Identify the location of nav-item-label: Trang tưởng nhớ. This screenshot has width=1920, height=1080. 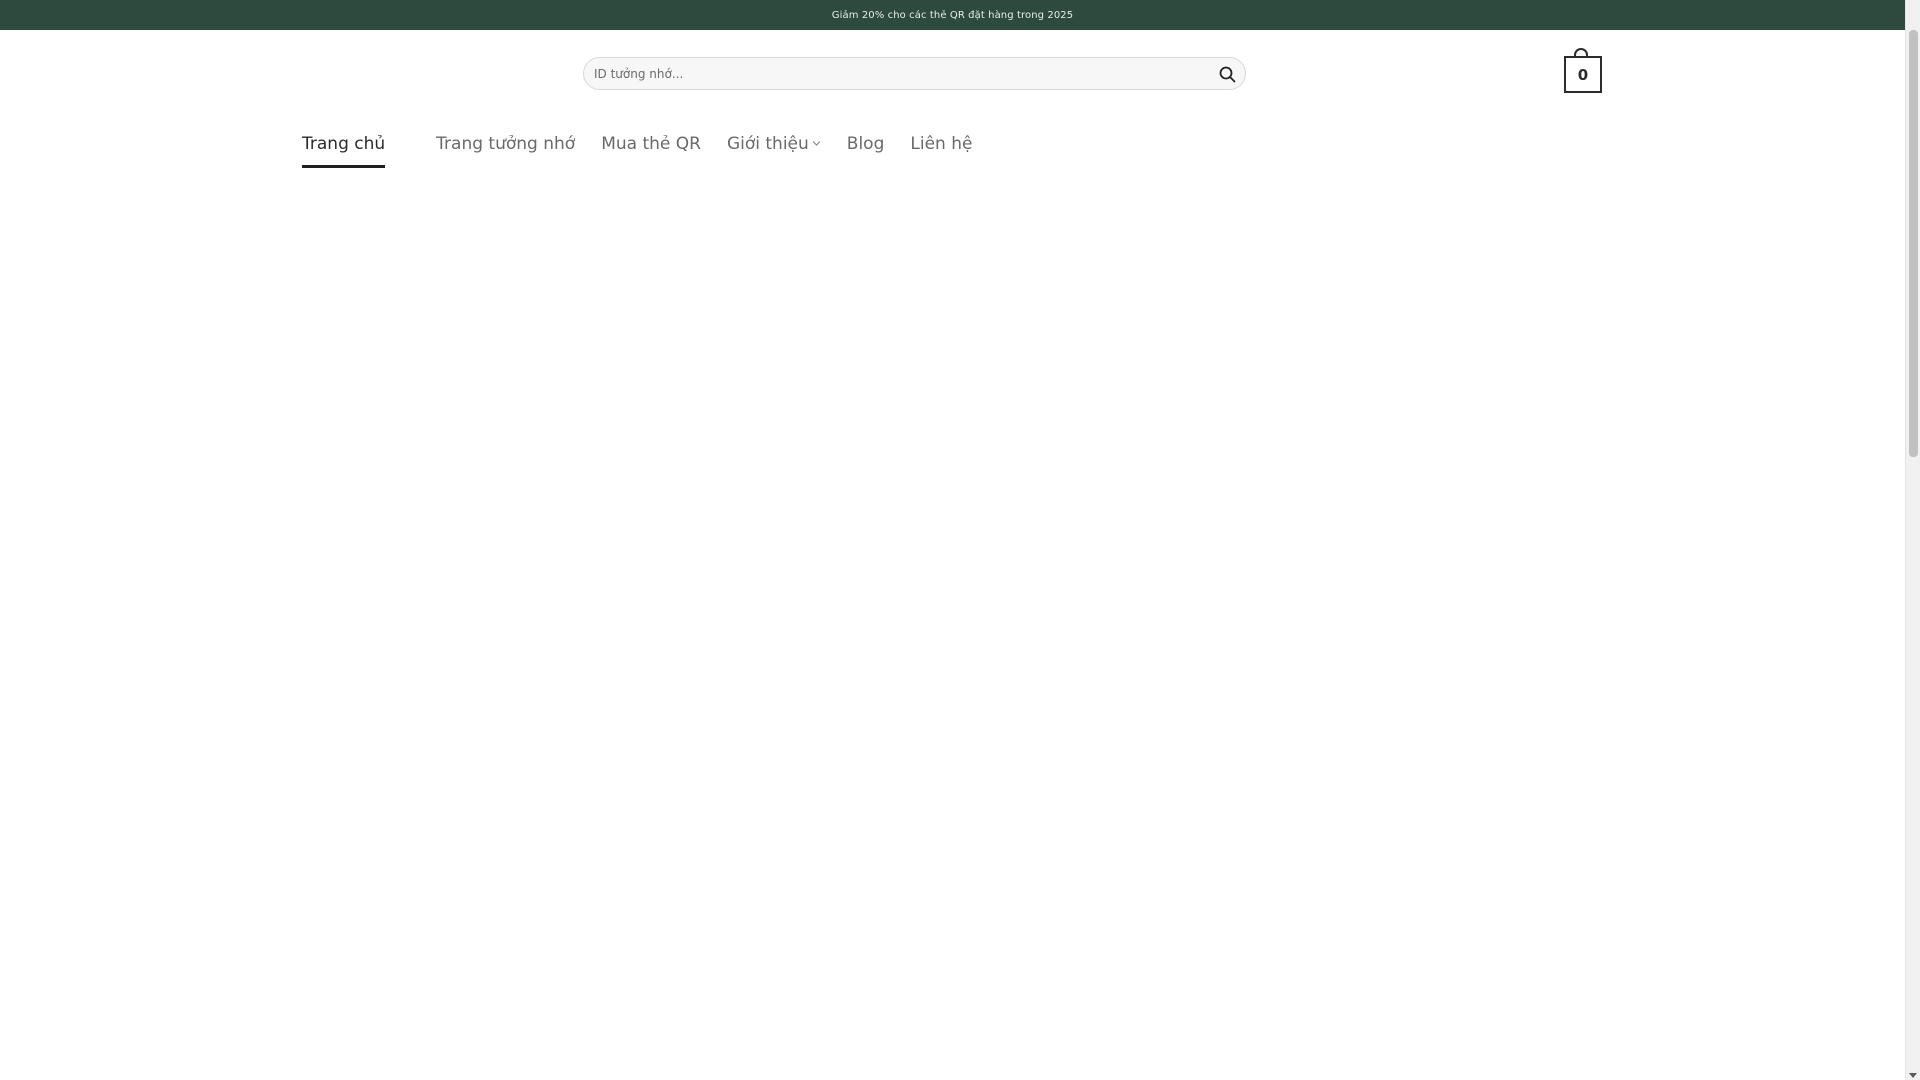
(506, 144).